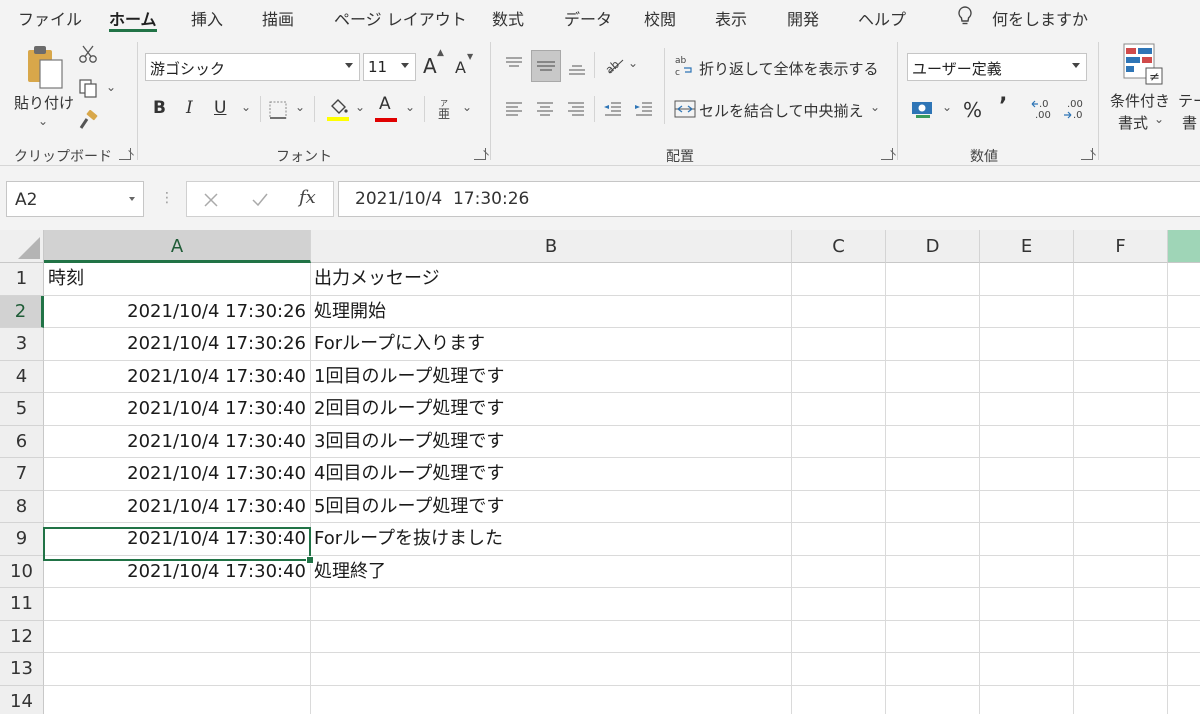 The image size is (1200, 714). I want to click on tab-page-layout: ページ レイアウト, so click(400, 18).